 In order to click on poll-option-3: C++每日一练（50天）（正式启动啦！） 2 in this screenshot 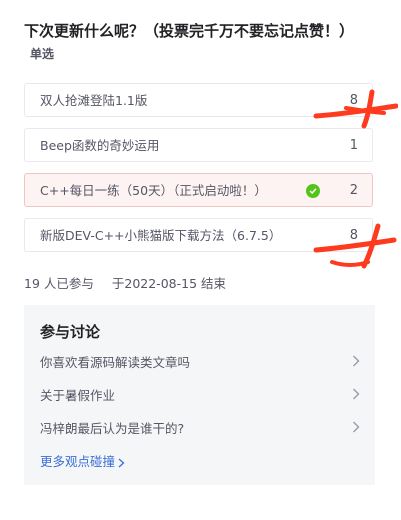, I will do `click(198, 190)`.